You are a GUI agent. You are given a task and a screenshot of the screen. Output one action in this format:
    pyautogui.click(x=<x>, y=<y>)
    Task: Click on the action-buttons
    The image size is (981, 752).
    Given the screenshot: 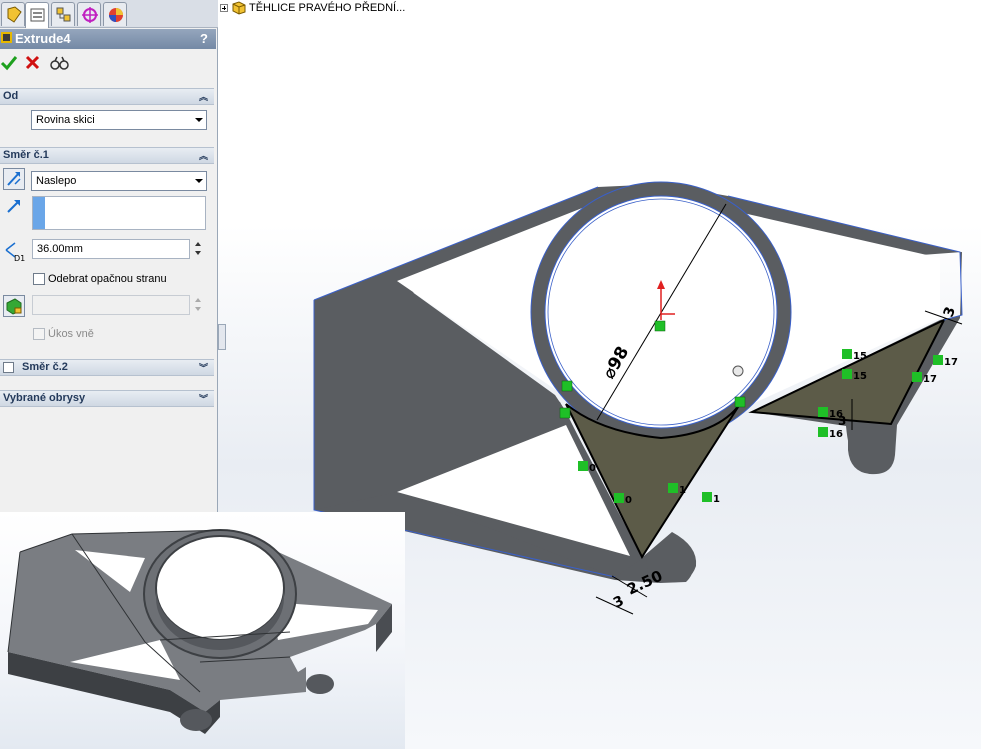 What is the action you would take?
    pyautogui.click(x=108, y=65)
    